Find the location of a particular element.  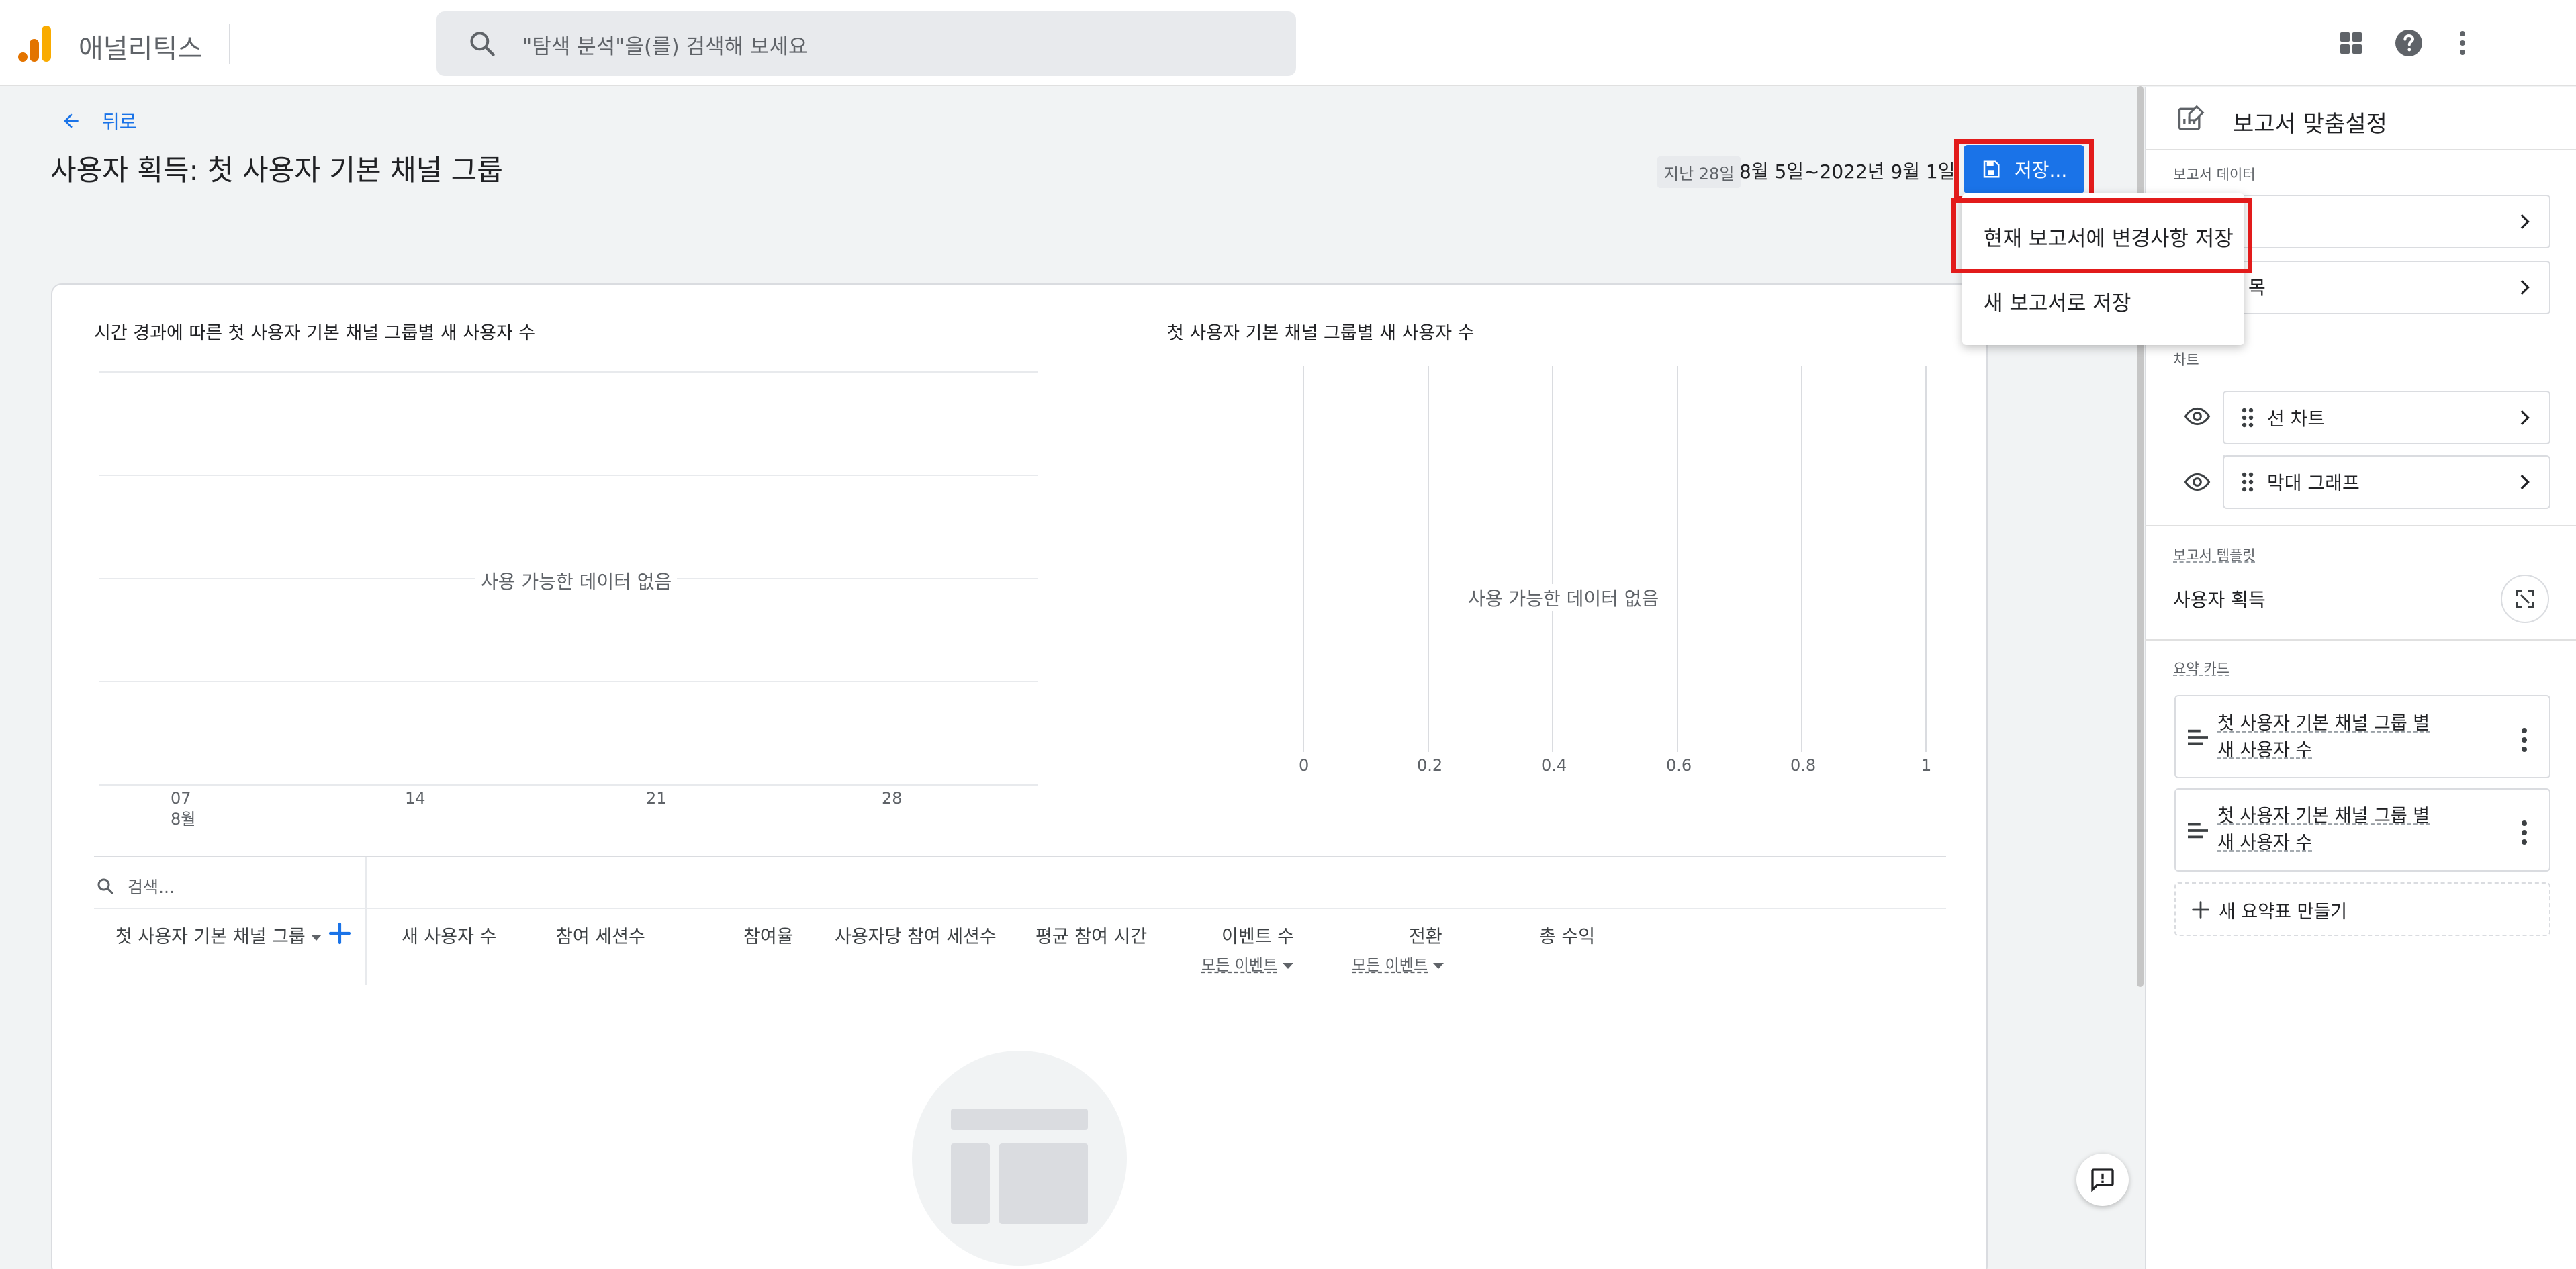

report-data-row-label: 목 is located at coordinates (2257, 288).